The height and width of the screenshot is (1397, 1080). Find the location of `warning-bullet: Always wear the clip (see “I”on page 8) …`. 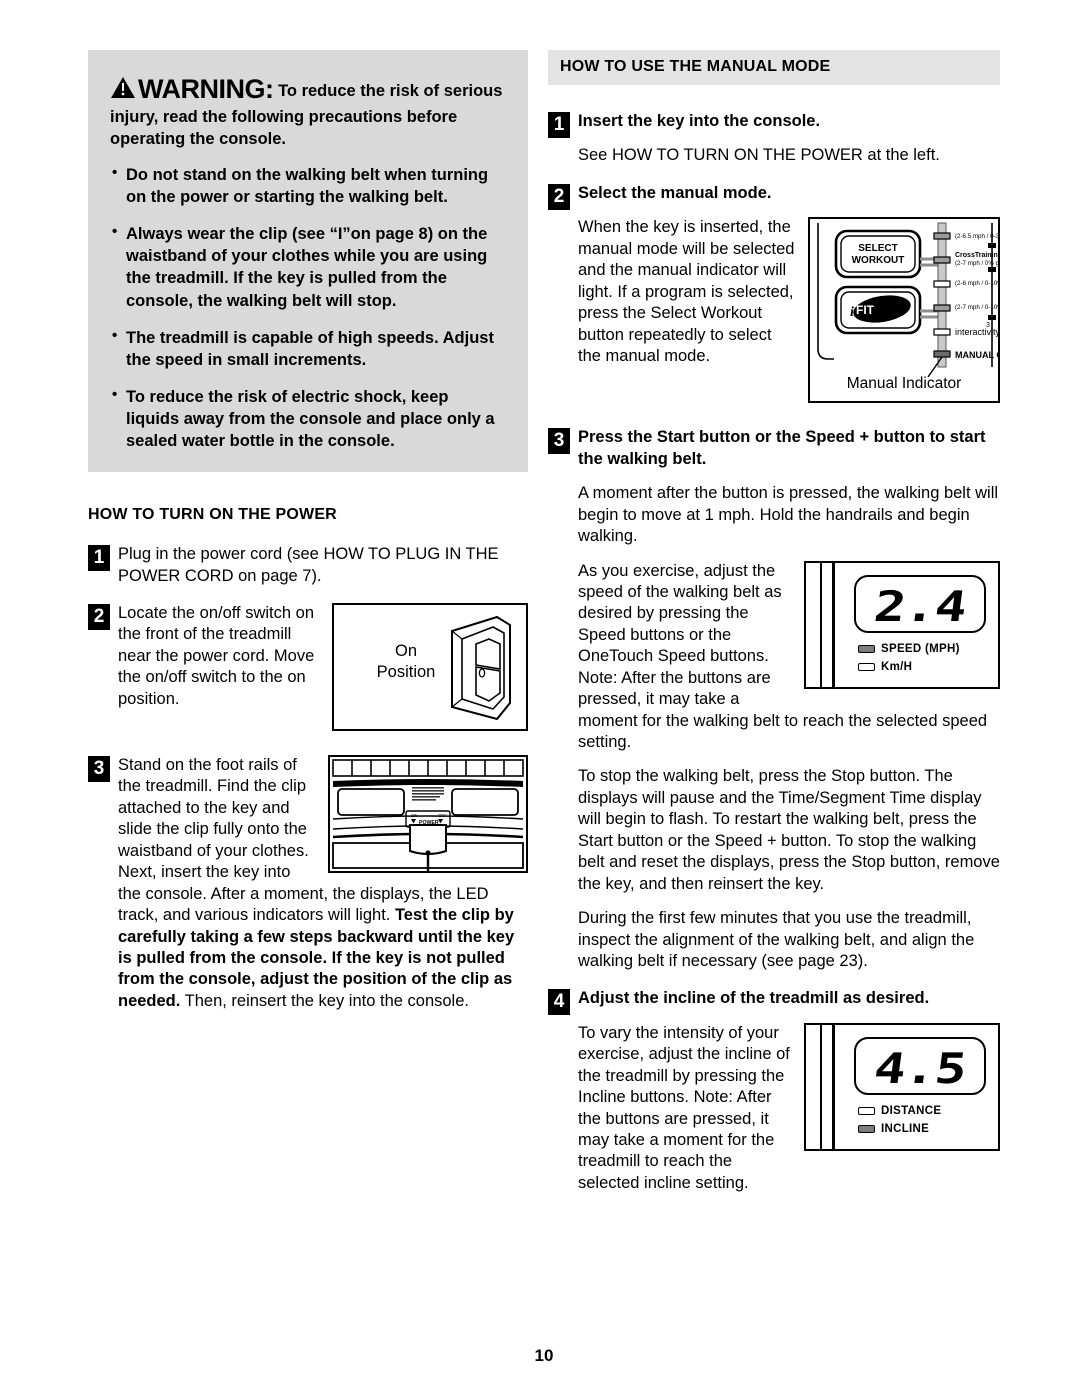

warning-bullet: Always wear the clip (see “I”on page 8) … is located at coordinates (308, 266).